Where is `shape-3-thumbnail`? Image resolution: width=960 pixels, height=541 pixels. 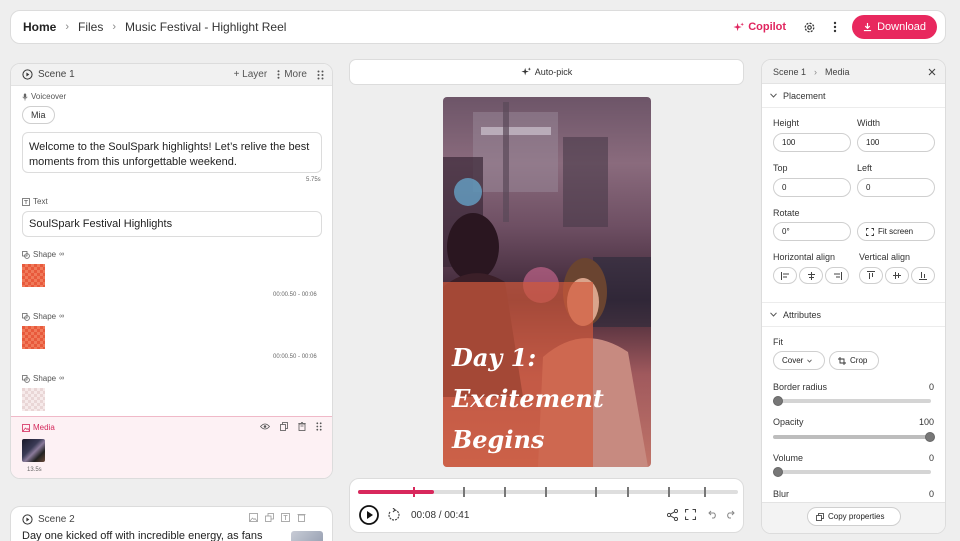
shape-3-thumbnail is located at coordinates (33, 399).